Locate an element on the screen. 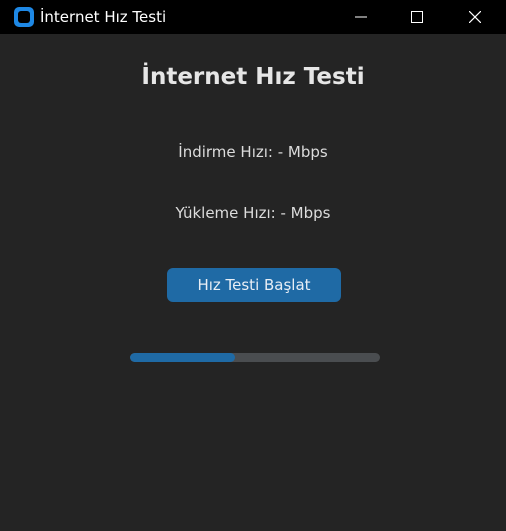 The width and height of the screenshot is (506, 531). maximize-icon is located at coordinates (417, 17).